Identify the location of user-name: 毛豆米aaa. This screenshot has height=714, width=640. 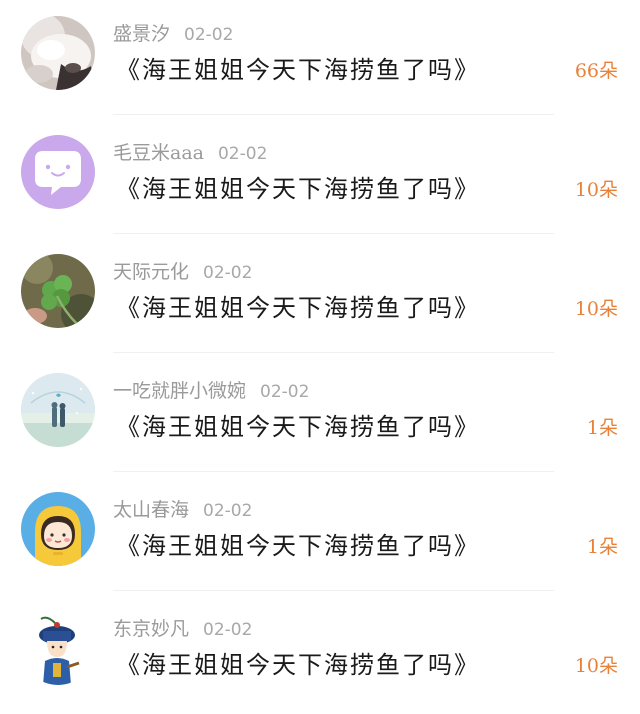
(158, 153).